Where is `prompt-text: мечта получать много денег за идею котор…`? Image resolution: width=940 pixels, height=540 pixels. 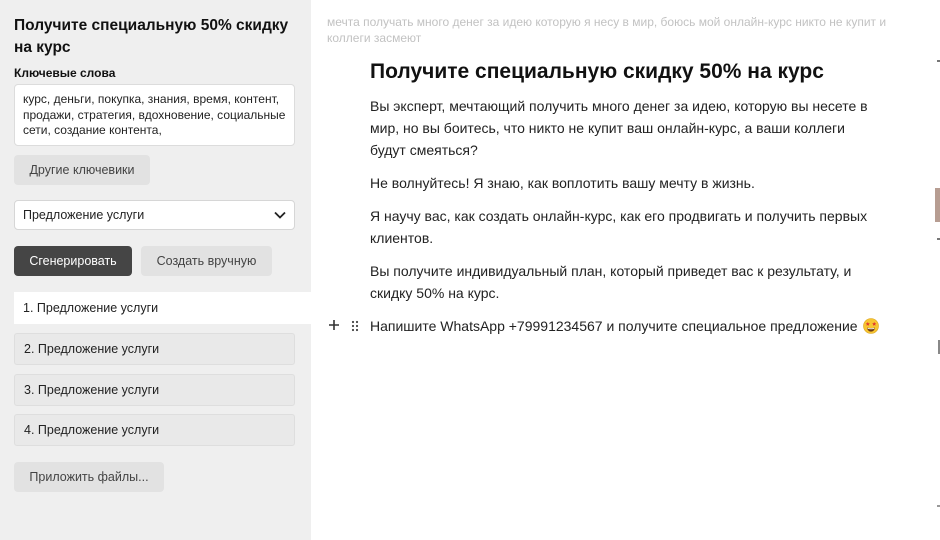
prompt-text: мечта получать много денег за идею котор… is located at coordinates (627, 30).